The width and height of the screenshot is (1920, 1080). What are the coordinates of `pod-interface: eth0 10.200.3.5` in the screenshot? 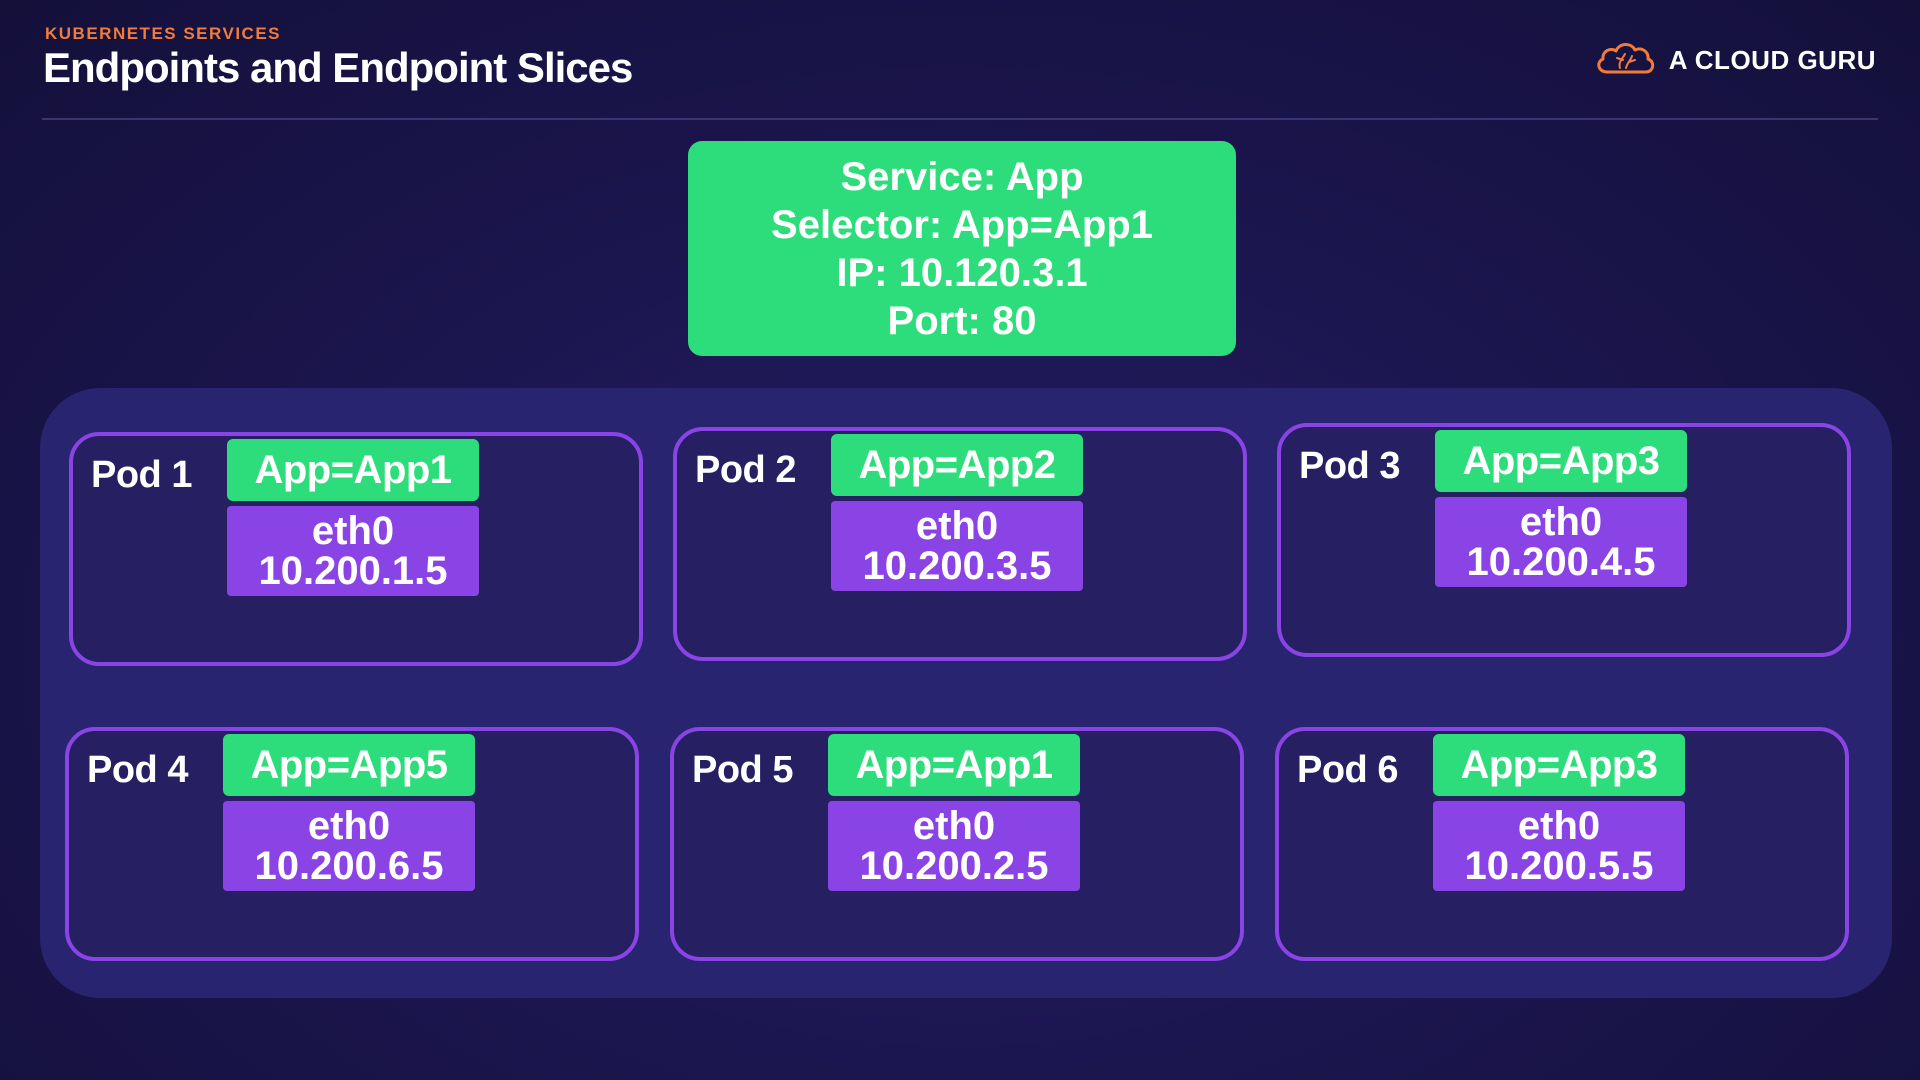 It's located at (957, 546).